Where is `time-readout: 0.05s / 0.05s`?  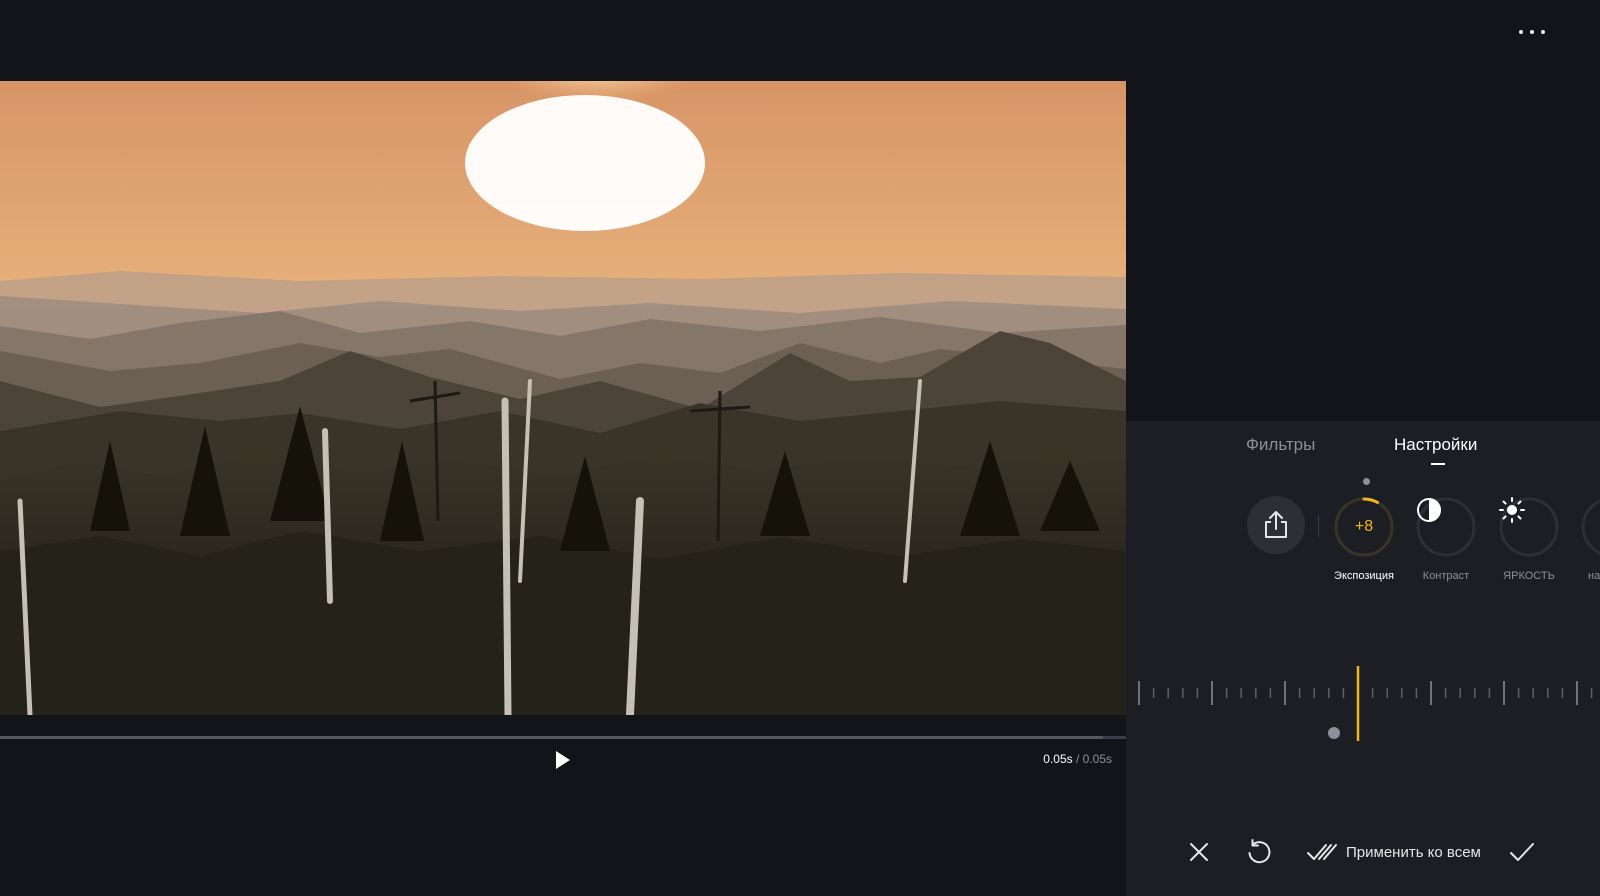
time-readout: 0.05s / 0.05s is located at coordinates (1077, 759).